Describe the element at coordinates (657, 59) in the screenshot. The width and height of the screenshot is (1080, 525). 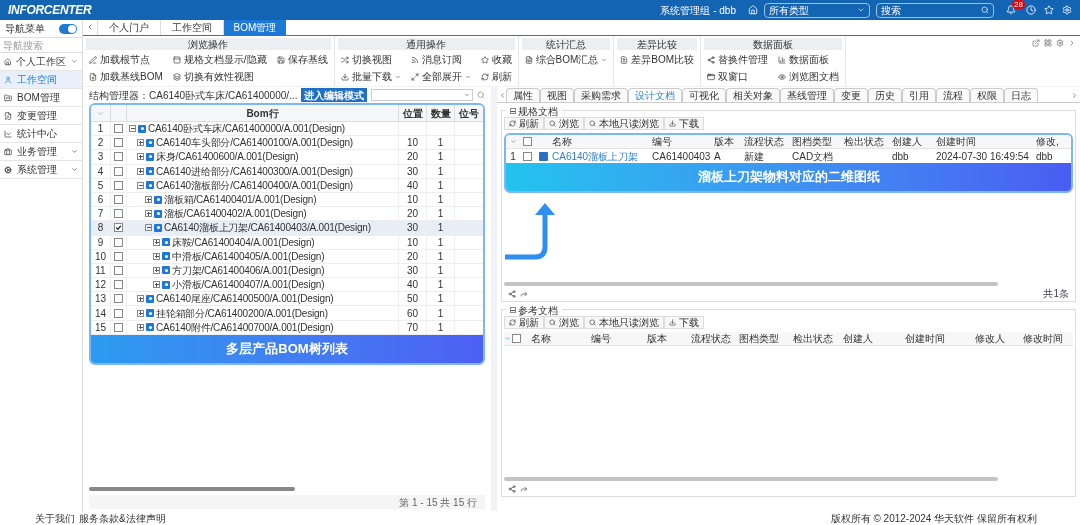
I see `ribbon-button: 差异BOM比较` at that location.